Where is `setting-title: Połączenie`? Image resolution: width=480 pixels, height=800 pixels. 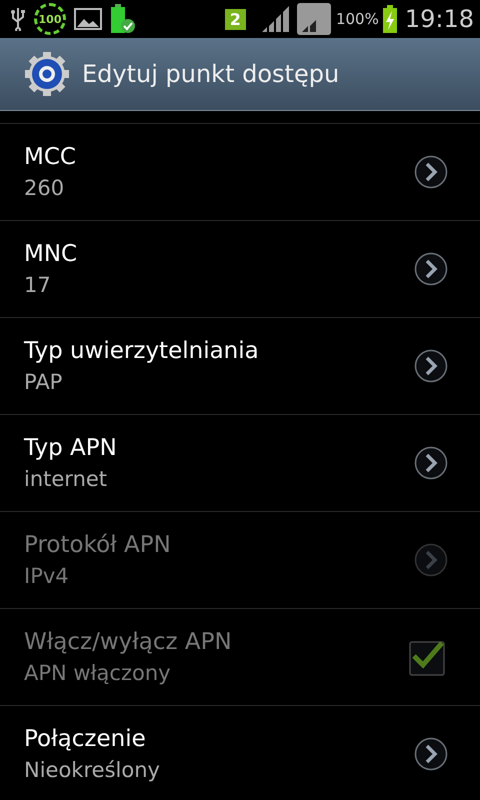 setting-title: Połączenie is located at coordinates (85, 739).